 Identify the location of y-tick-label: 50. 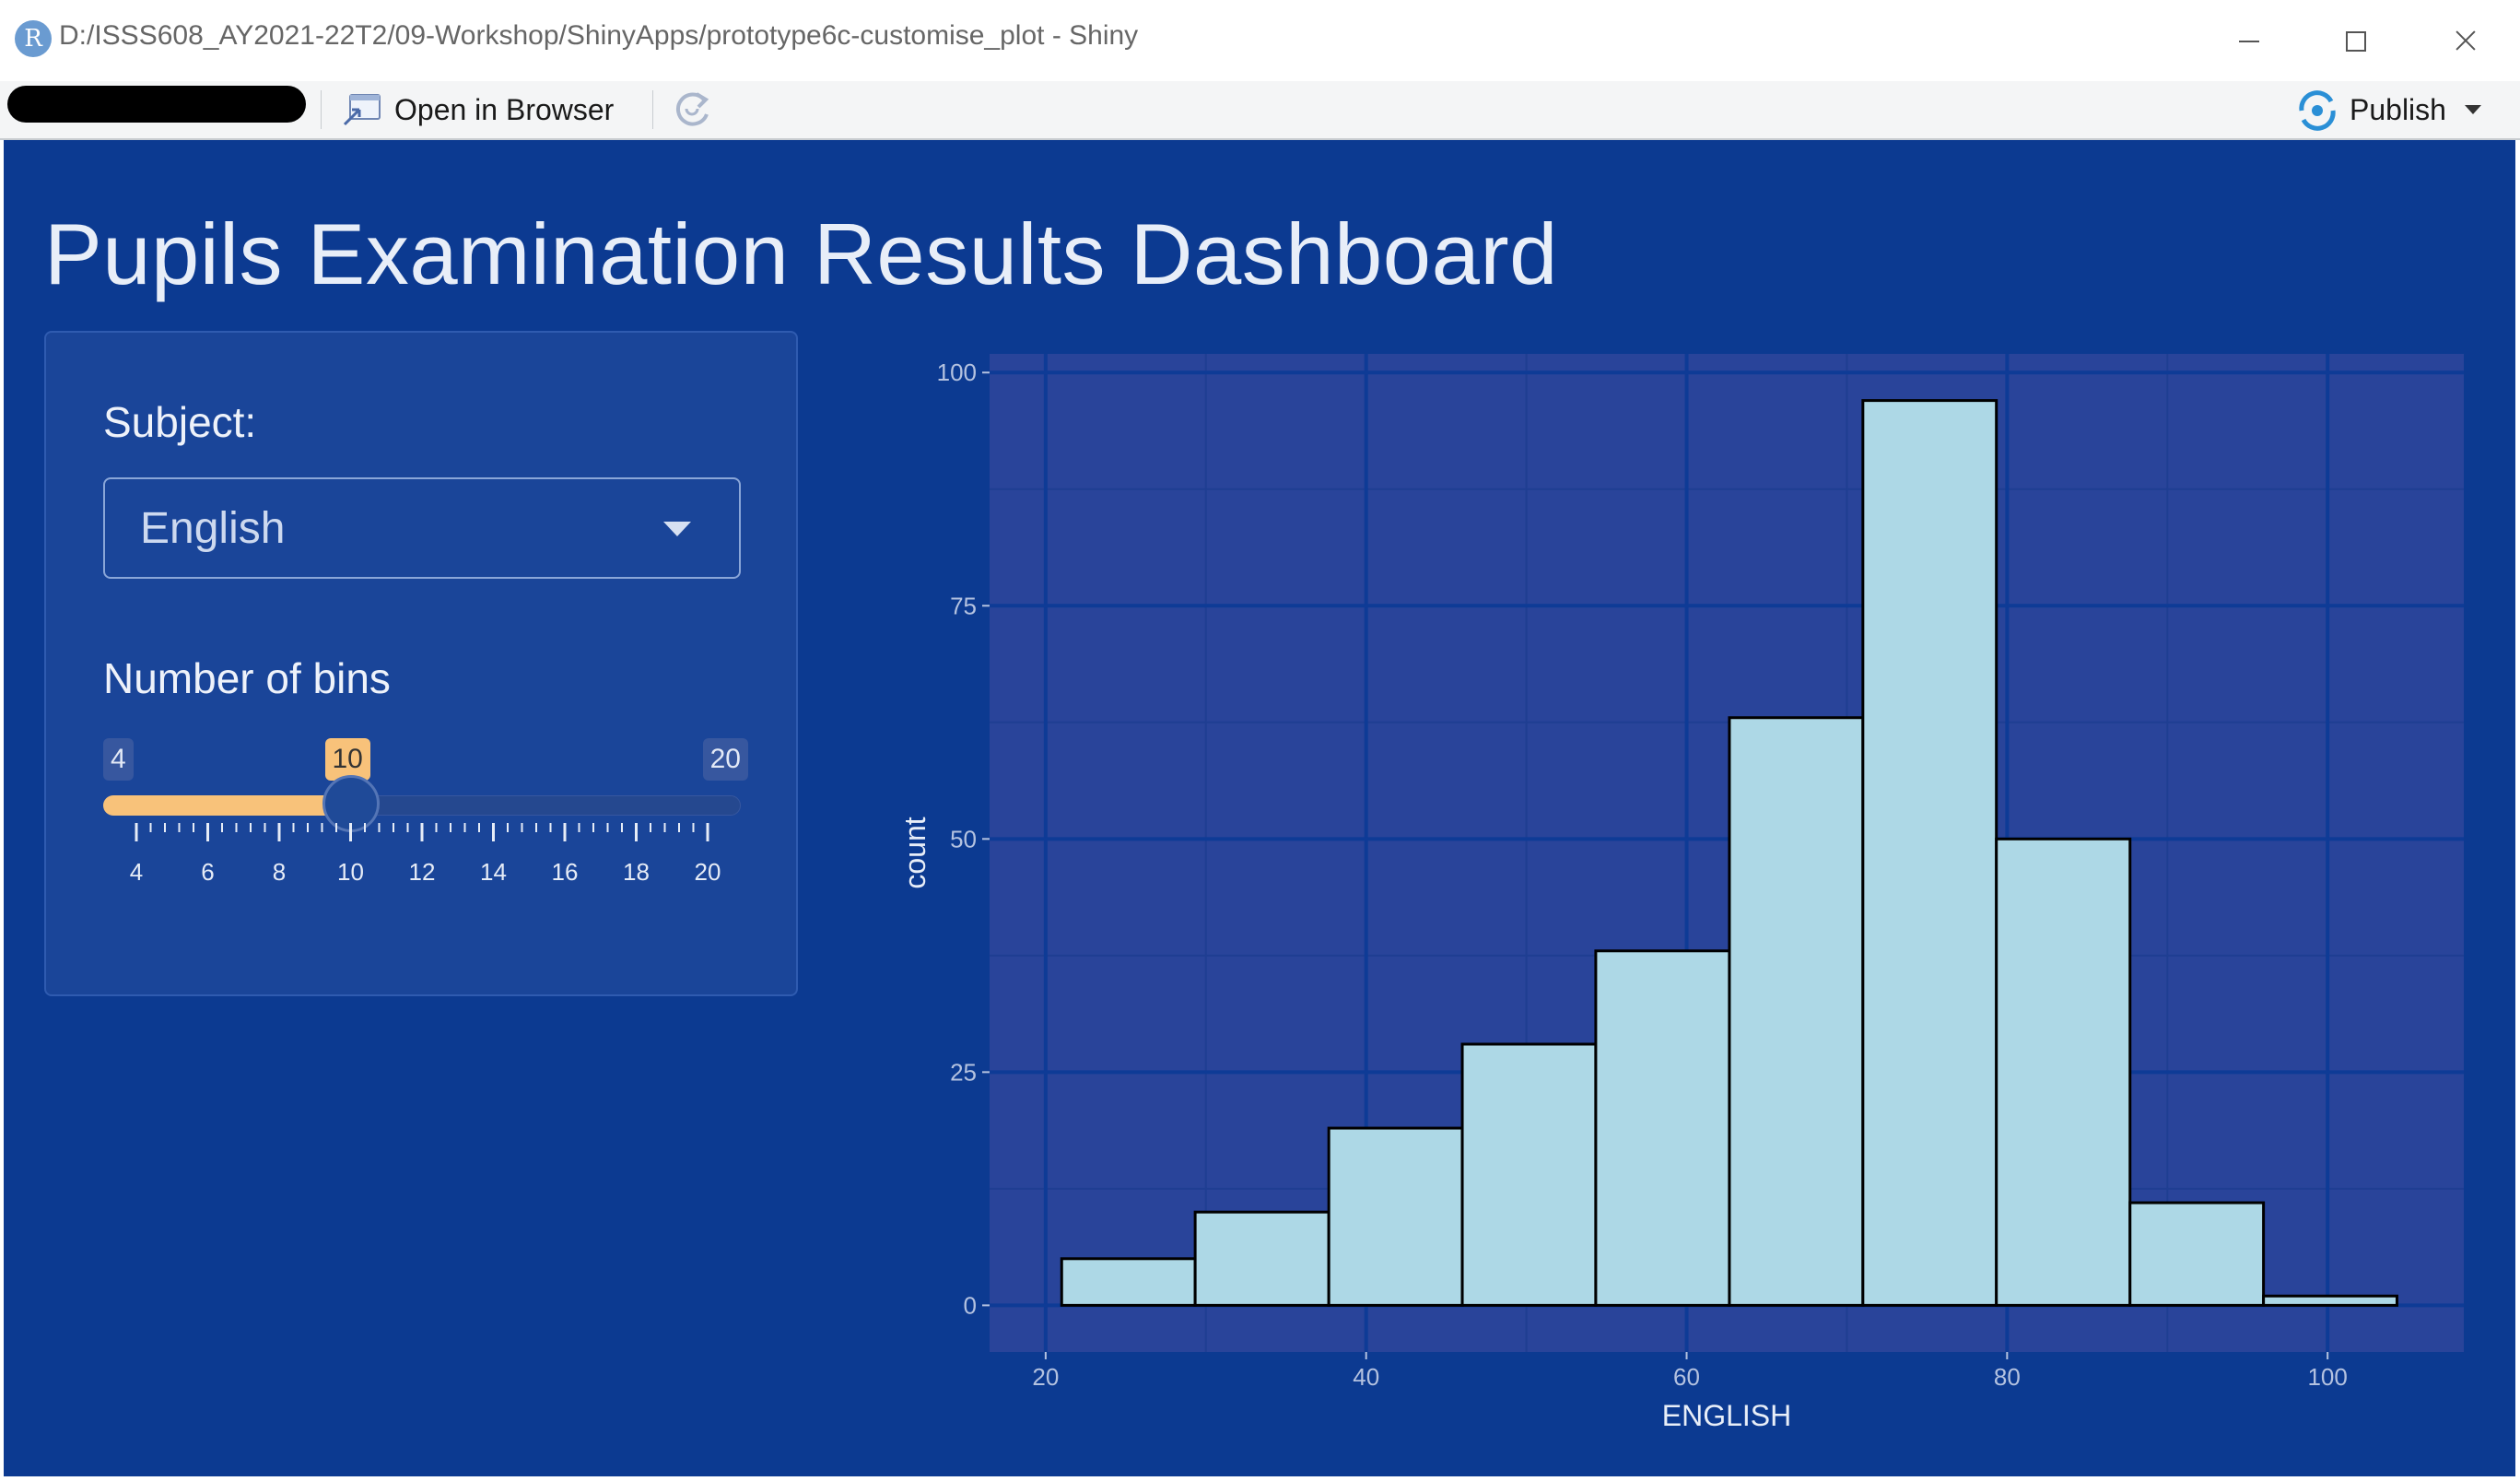
(963, 838).